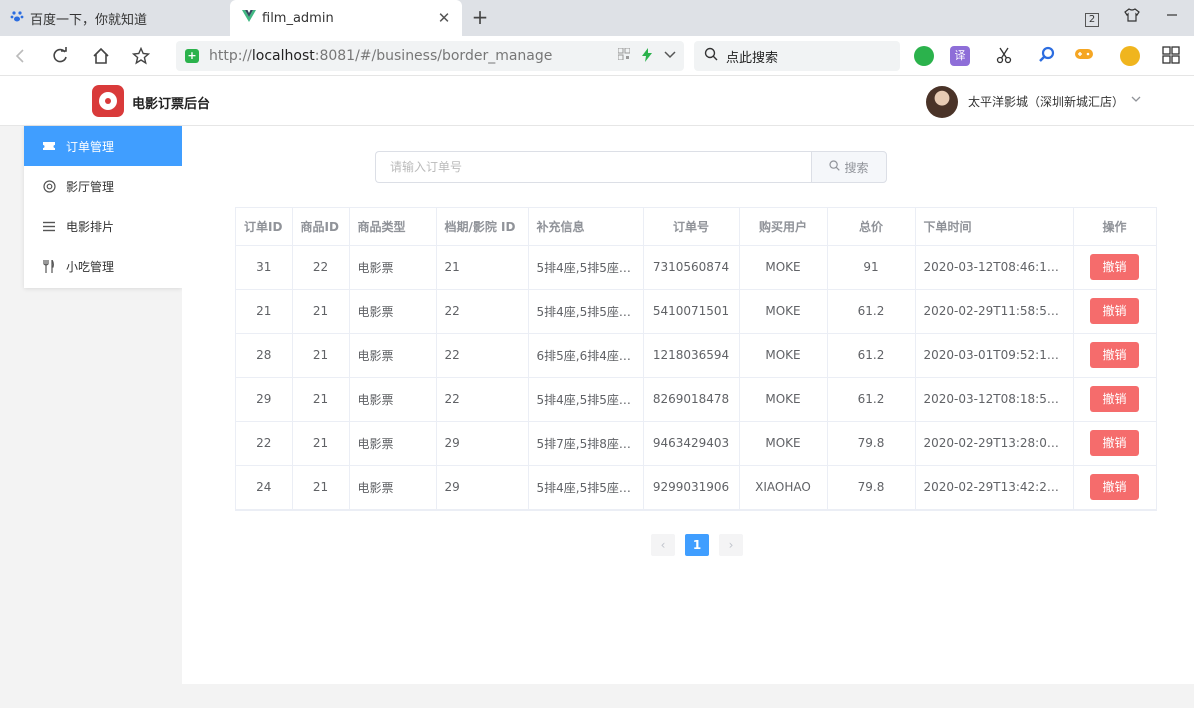  Describe the element at coordinates (264, 487) in the screenshot. I see `cell-order-id: 24` at that location.